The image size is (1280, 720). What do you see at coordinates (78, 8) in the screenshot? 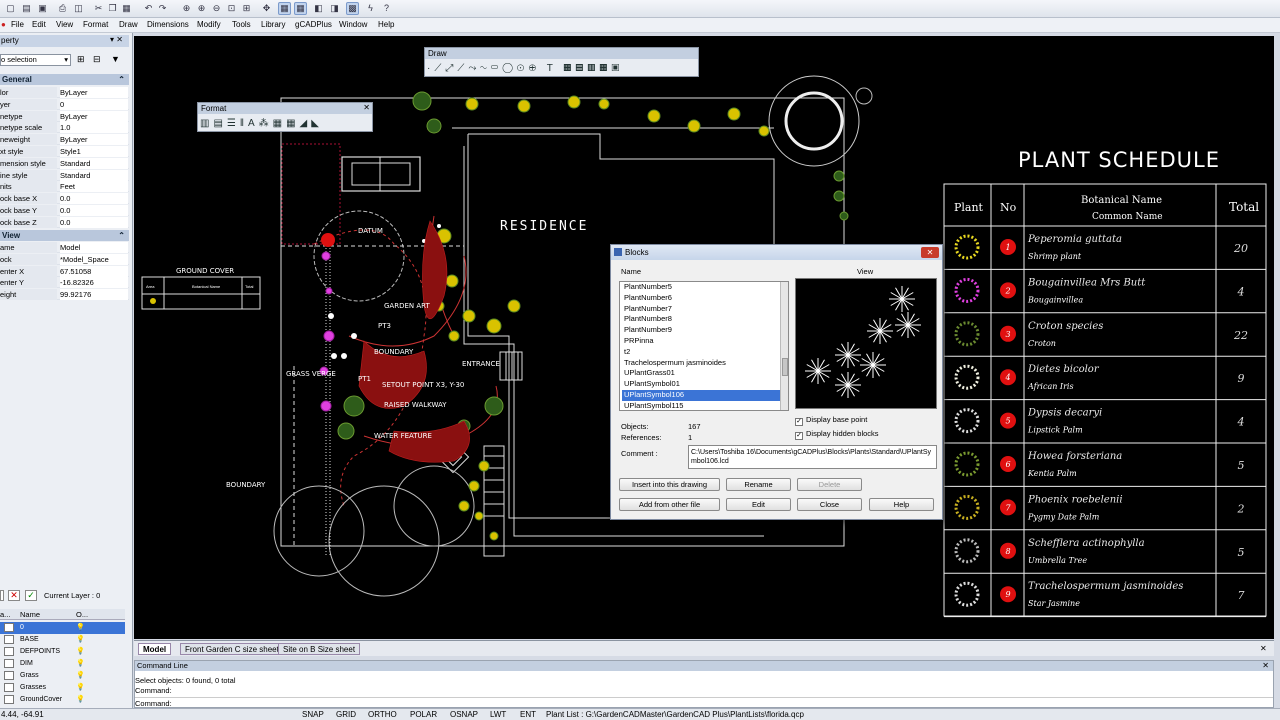
I see `print-preview-icon: ◫` at bounding box center [78, 8].